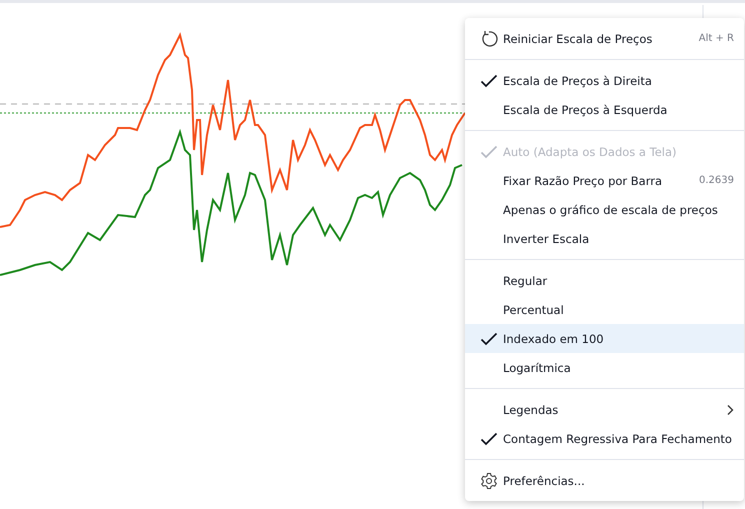 Image resolution: width=745 pixels, height=509 pixels. Describe the element at coordinates (604, 409) in the screenshot. I see `menu-item: Legendas` at that location.